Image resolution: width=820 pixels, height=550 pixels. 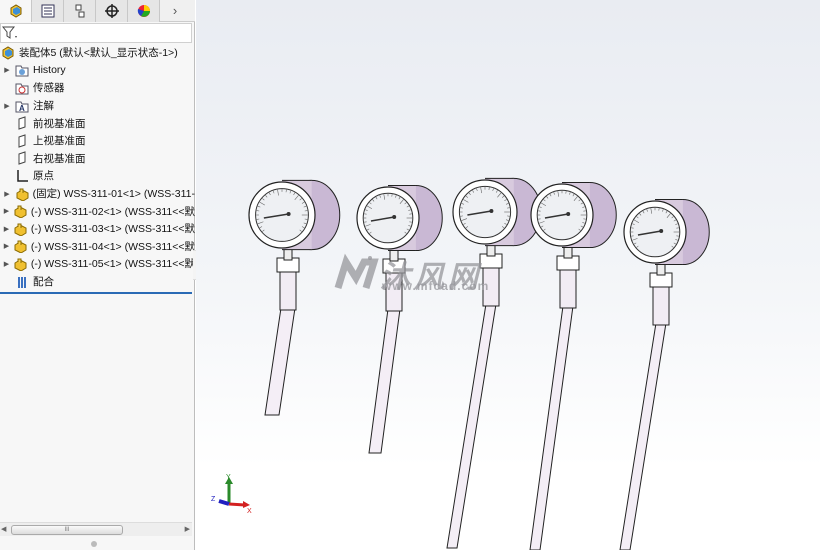 I want to click on x-axis-label: X, so click(x=249, y=511).